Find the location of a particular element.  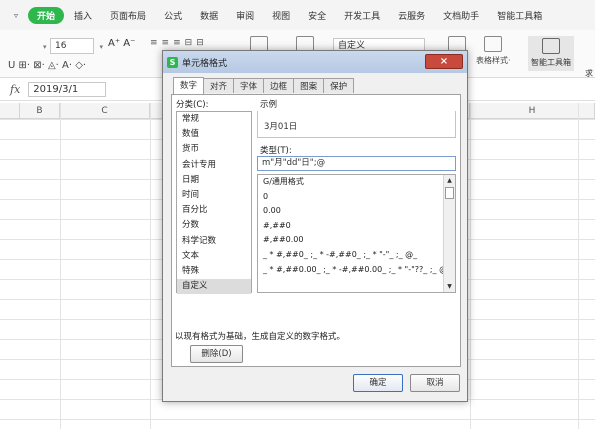

tab-insert: 插入 is located at coordinates (83, 15).